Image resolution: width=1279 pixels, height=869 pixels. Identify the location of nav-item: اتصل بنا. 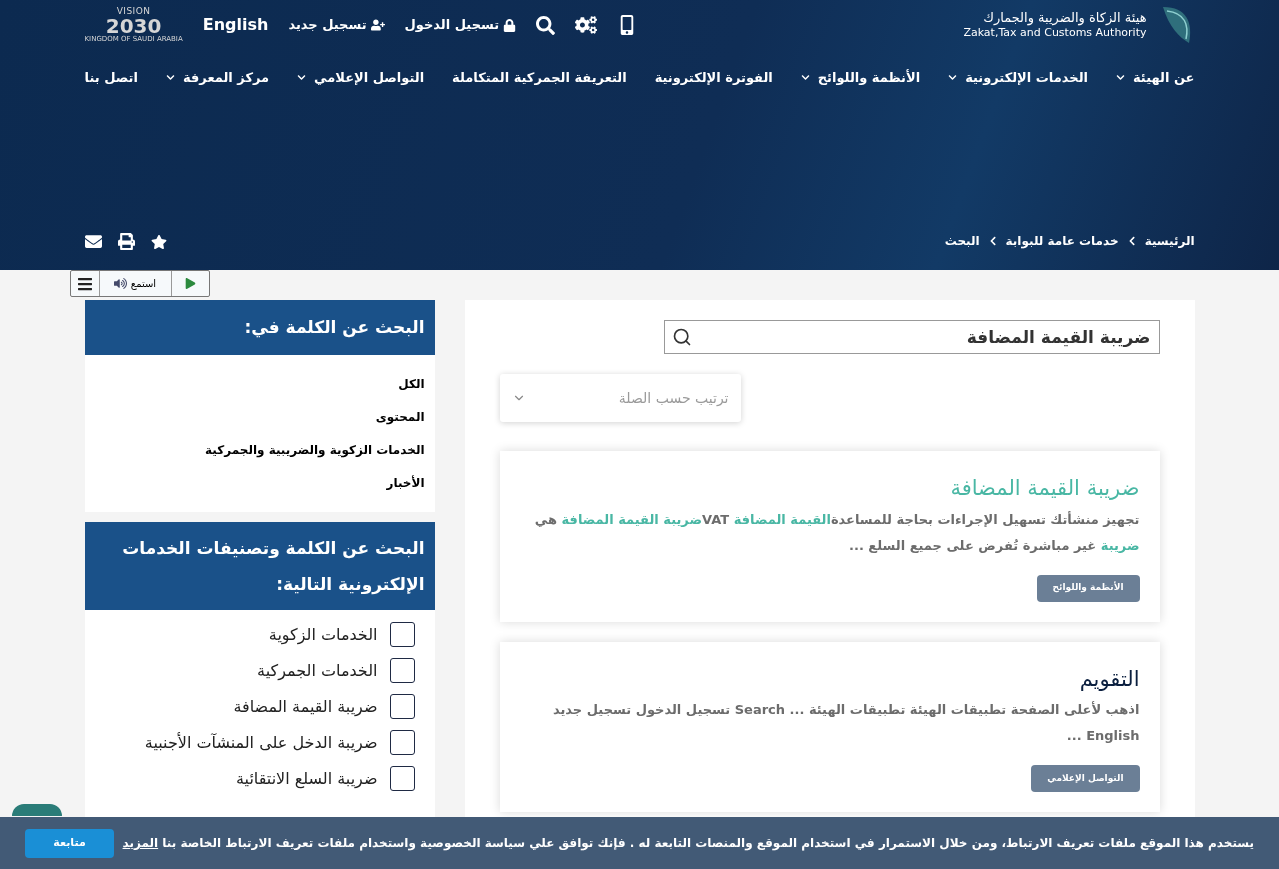
(111, 77).